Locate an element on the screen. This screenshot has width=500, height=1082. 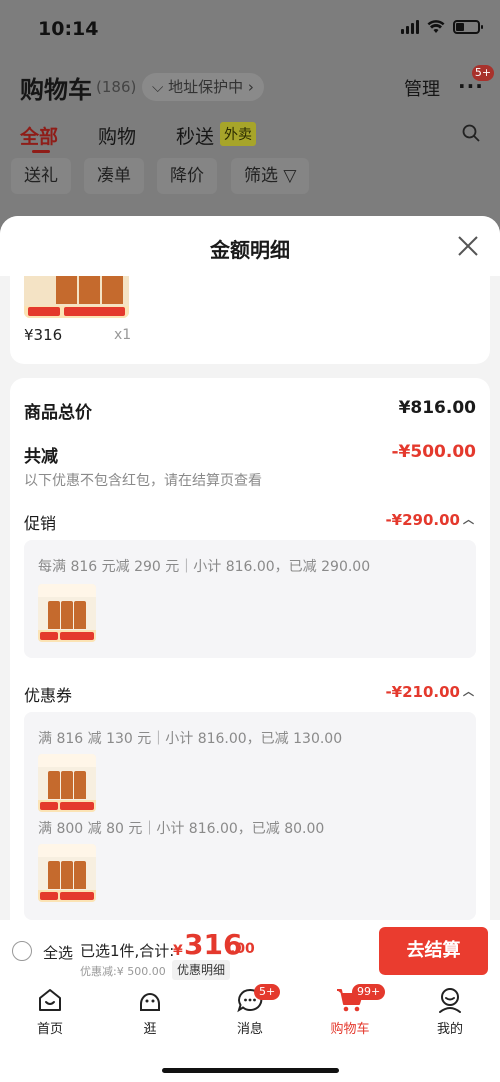
tab-browse-label: 逛 is located at coordinates (150, 1029).